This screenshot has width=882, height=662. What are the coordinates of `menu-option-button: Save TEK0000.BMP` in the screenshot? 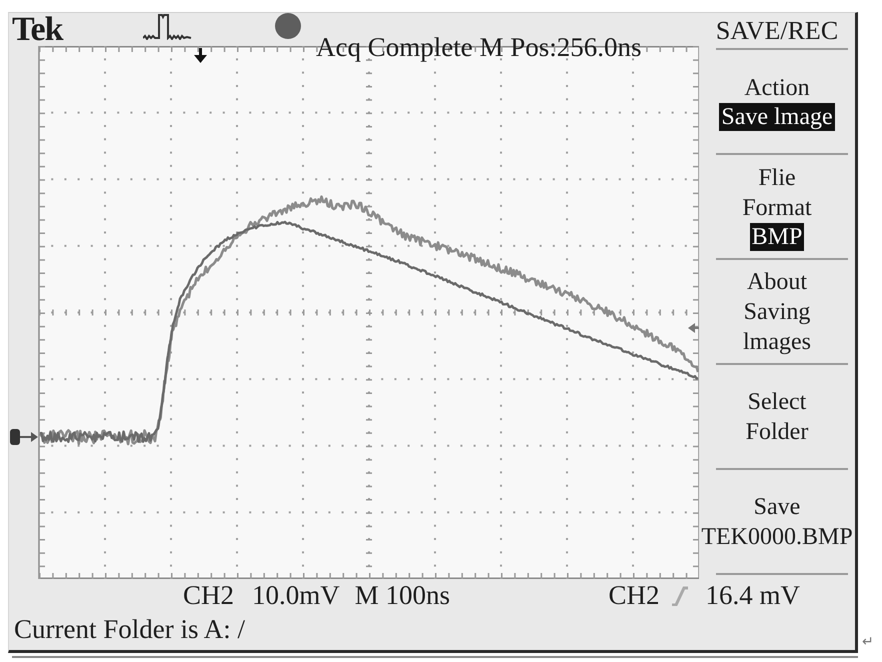 It's located at (777, 521).